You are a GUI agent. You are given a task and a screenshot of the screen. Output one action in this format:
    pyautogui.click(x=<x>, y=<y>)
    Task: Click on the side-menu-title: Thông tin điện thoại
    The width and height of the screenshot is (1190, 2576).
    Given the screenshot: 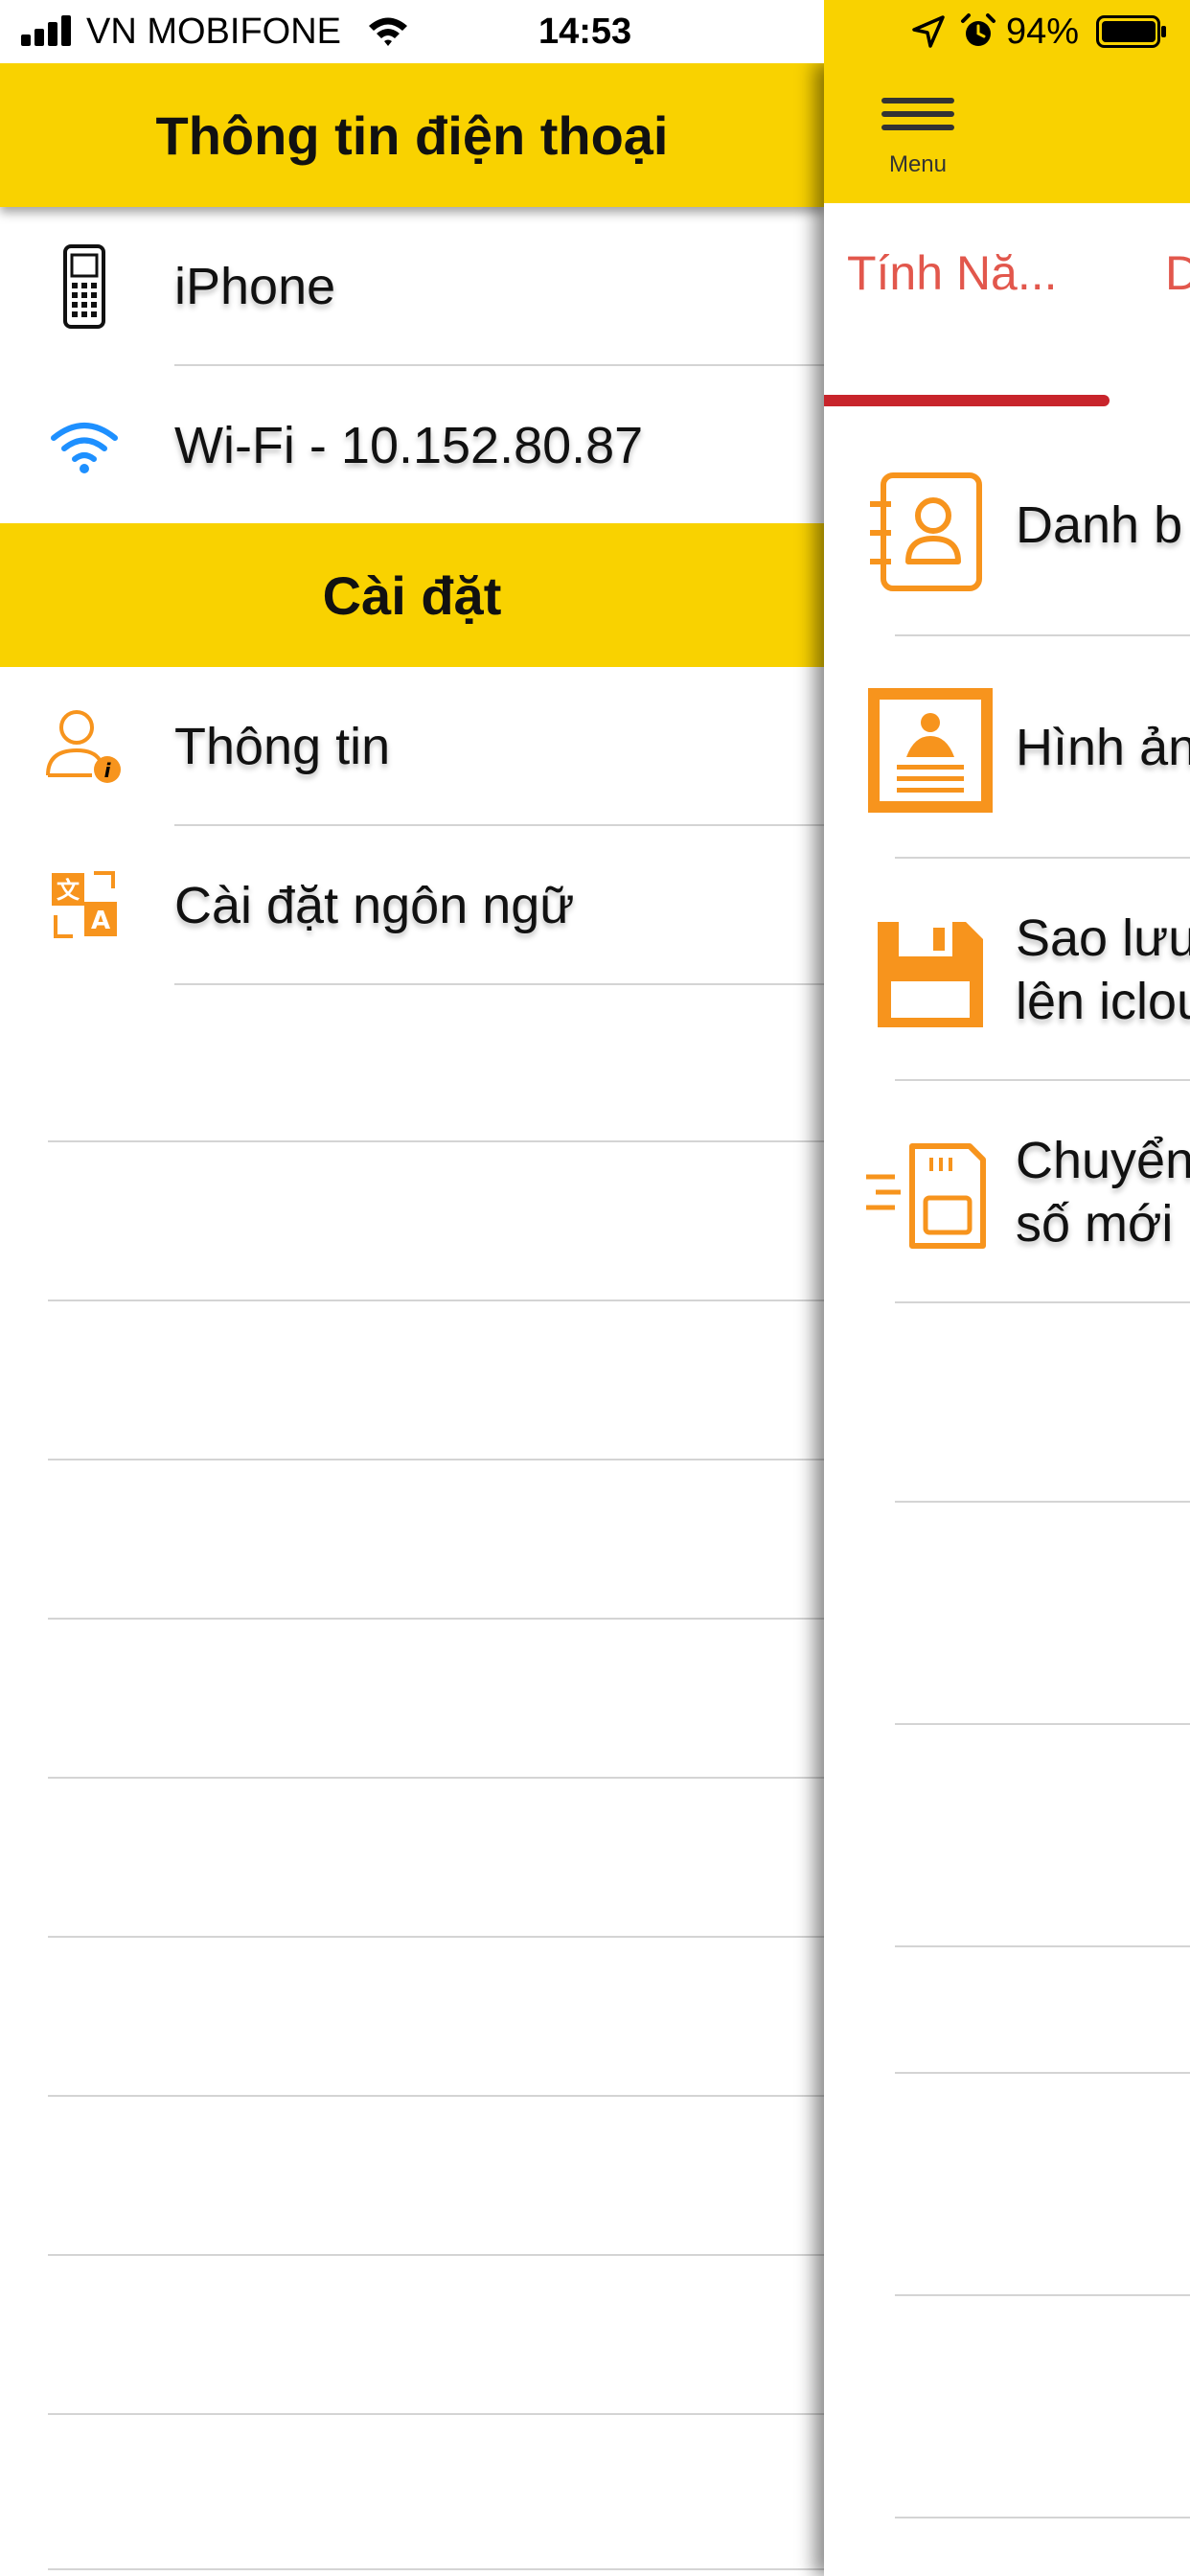 What is the action you would take?
    pyautogui.click(x=412, y=135)
    